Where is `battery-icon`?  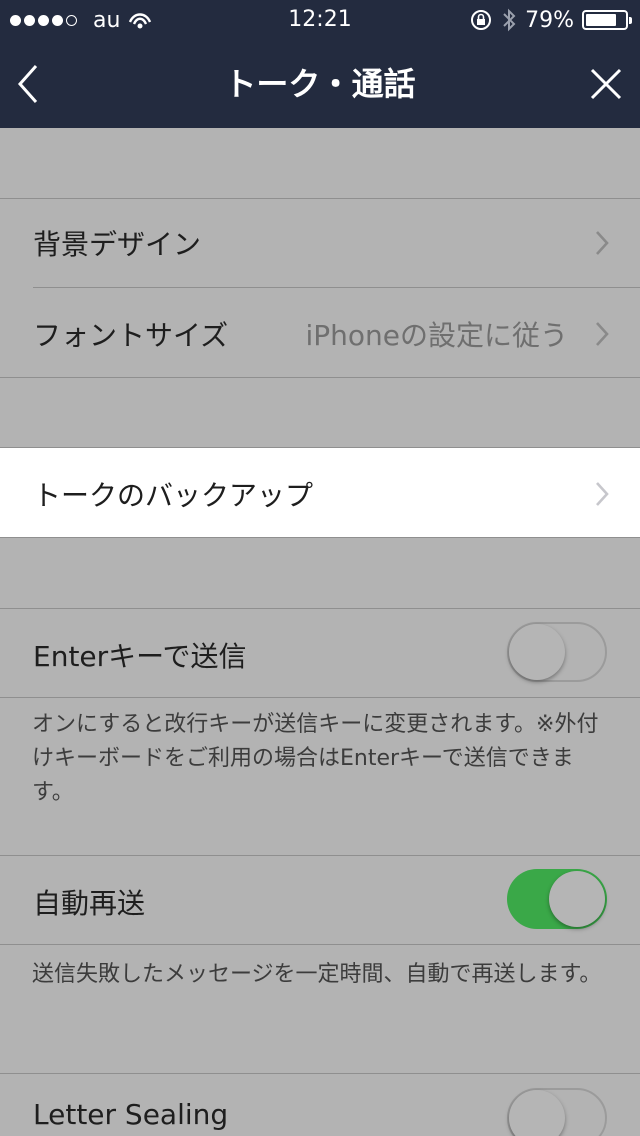 battery-icon is located at coordinates (607, 20).